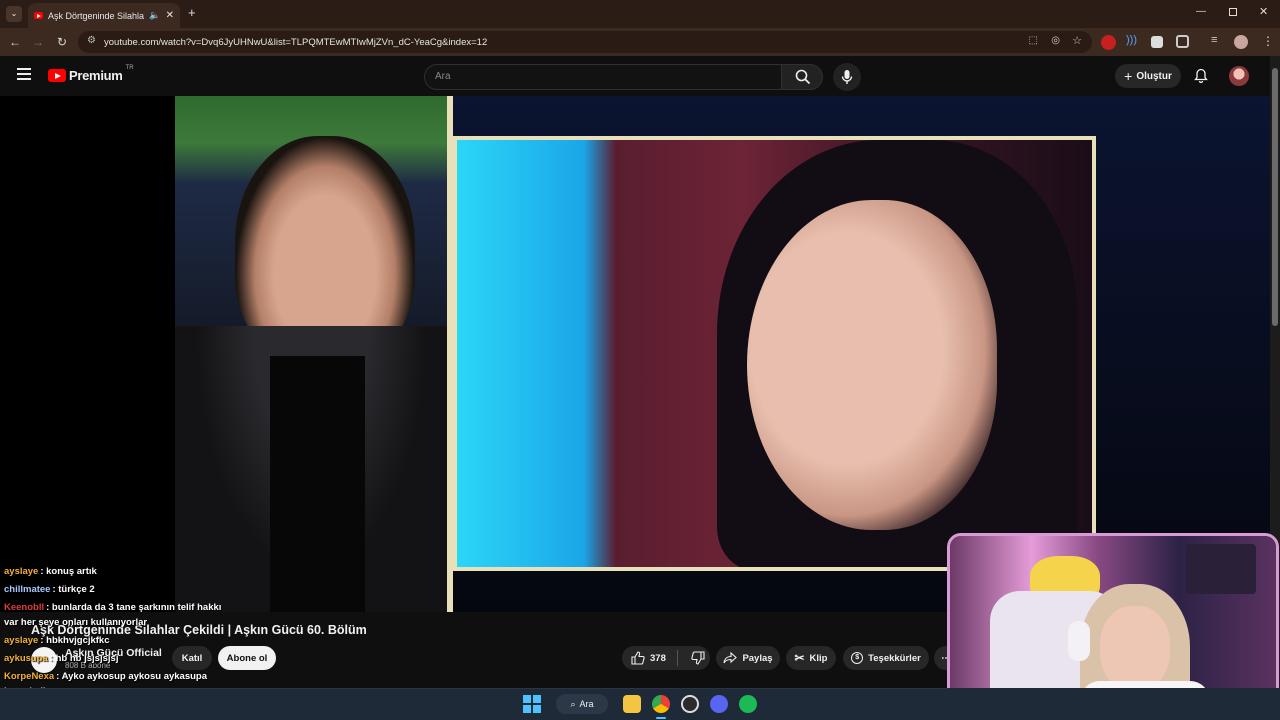 This screenshot has height=720, width=1280. What do you see at coordinates (14, 14) in the screenshot?
I see `tab-list-dropdown-icon: ⌄` at bounding box center [14, 14].